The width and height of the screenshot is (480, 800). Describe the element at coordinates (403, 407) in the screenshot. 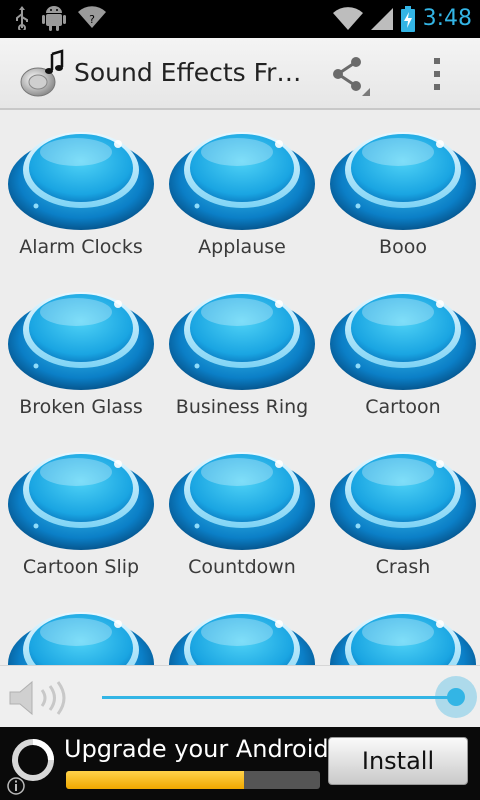

I see `sound-label: Cartoon` at that location.